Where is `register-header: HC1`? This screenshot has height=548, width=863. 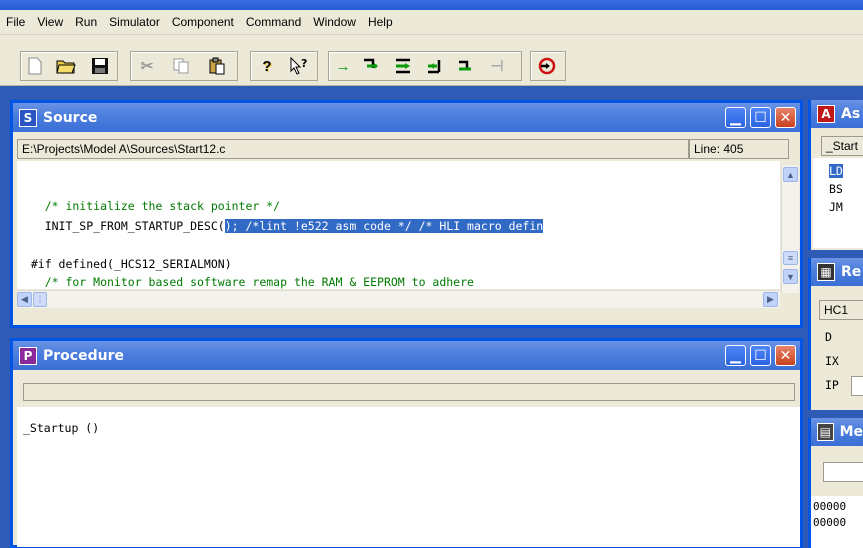
register-header: HC1 is located at coordinates (841, 310).